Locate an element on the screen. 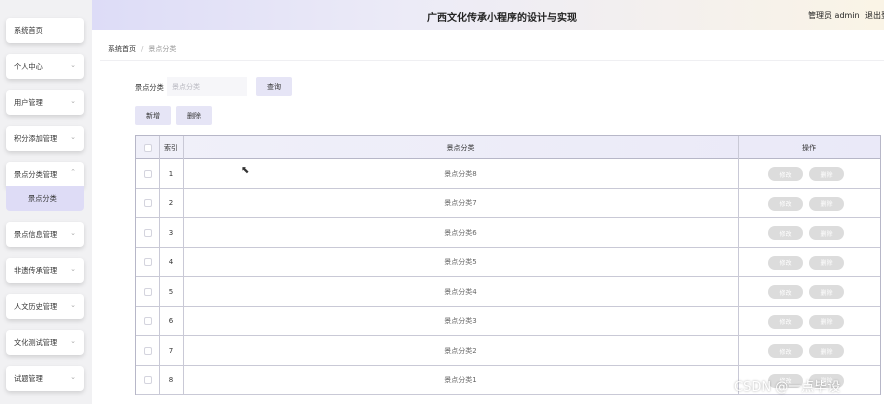  row-index: 3 is located at coordinates (171, 232).